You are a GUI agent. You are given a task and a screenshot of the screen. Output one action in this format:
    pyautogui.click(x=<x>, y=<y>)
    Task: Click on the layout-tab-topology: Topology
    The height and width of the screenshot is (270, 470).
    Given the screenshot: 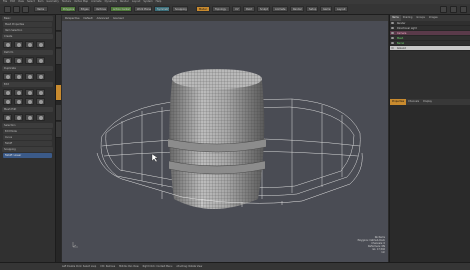 What is the action you would take?
    pyautogui.click(x=221, y=9)
    